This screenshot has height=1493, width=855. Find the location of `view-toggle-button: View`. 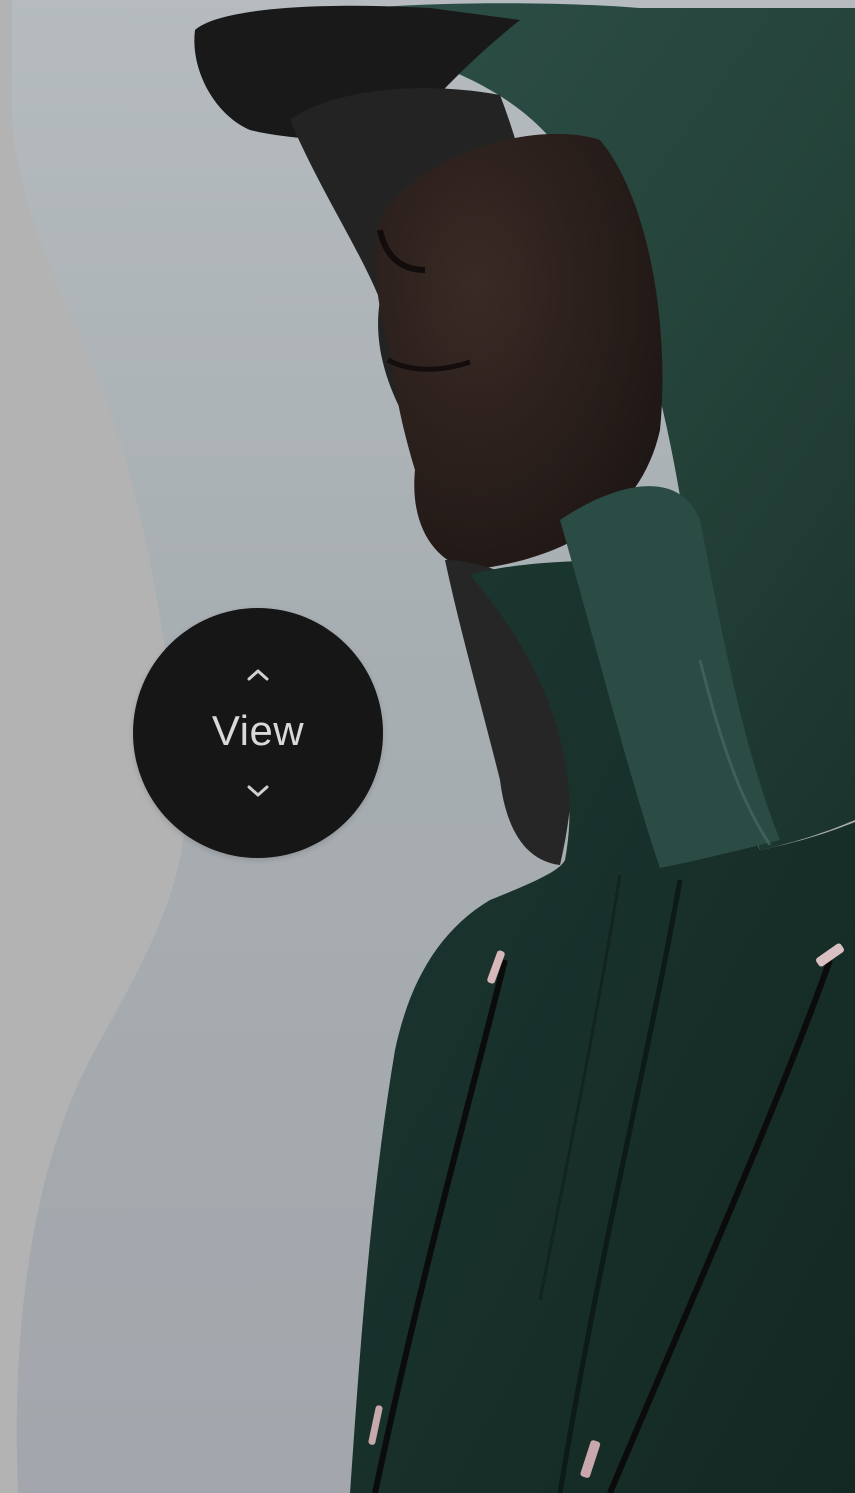

view-toggle-button: View is located at coordinates (258, 733).